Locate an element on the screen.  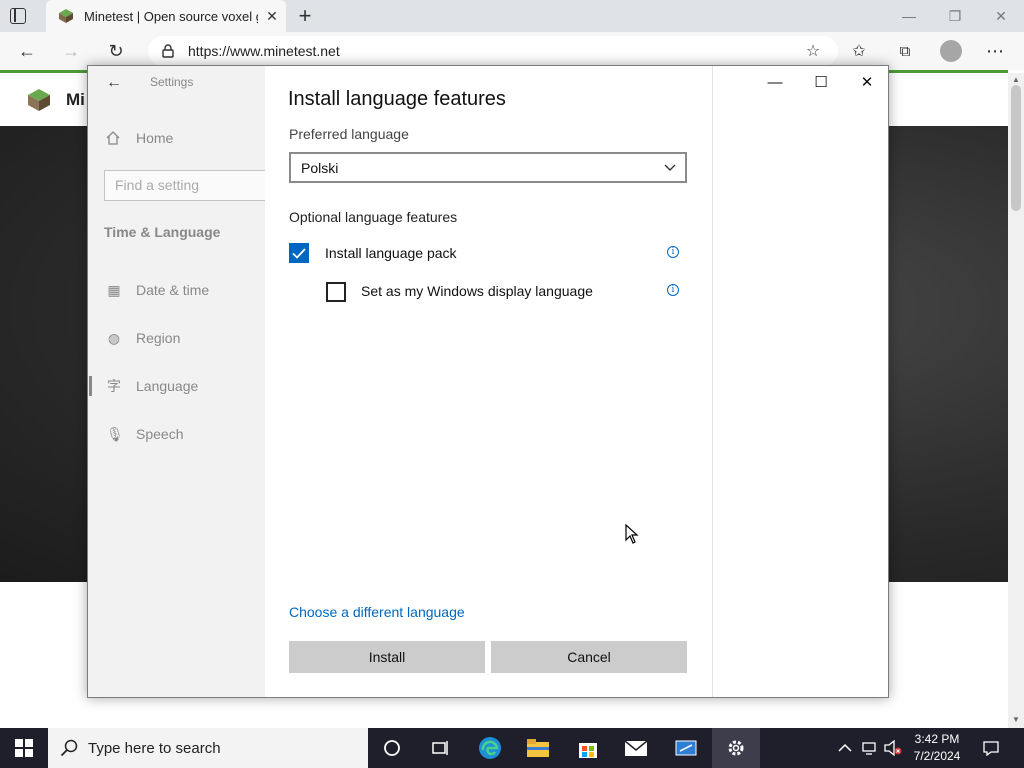
network-icon is located at coordinates (870, 748).